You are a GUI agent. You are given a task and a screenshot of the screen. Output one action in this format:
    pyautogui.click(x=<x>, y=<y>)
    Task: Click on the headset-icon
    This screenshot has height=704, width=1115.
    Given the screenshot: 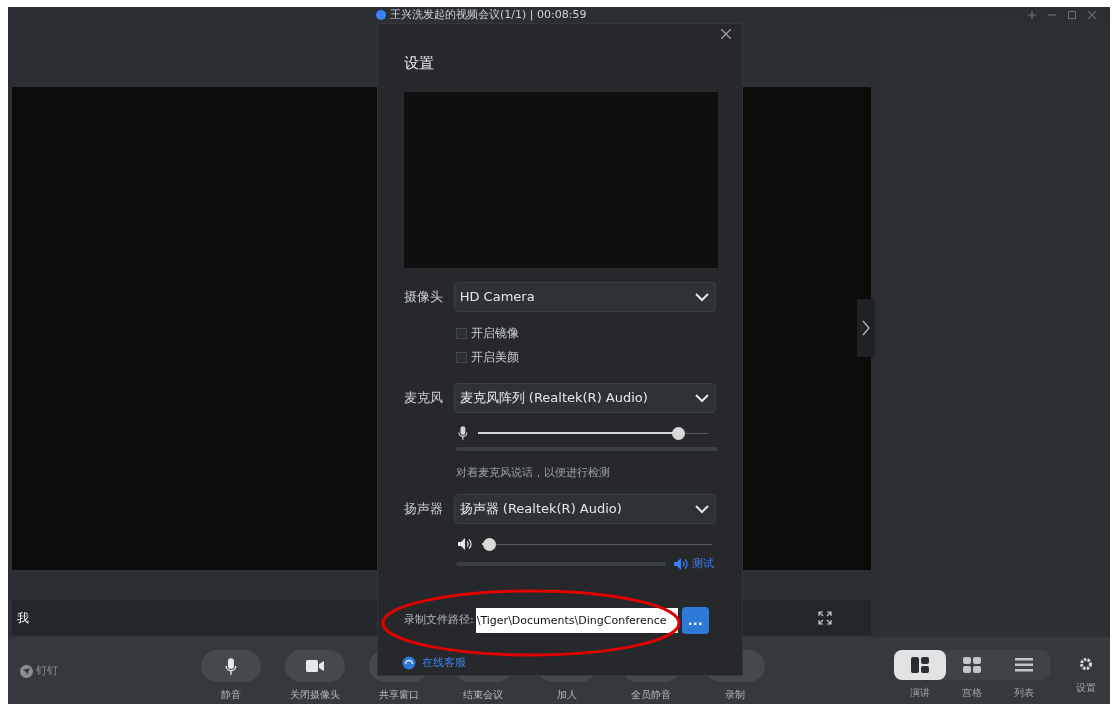 What is the action you would take?
    pyautogui.click(x=409, y=662)
    